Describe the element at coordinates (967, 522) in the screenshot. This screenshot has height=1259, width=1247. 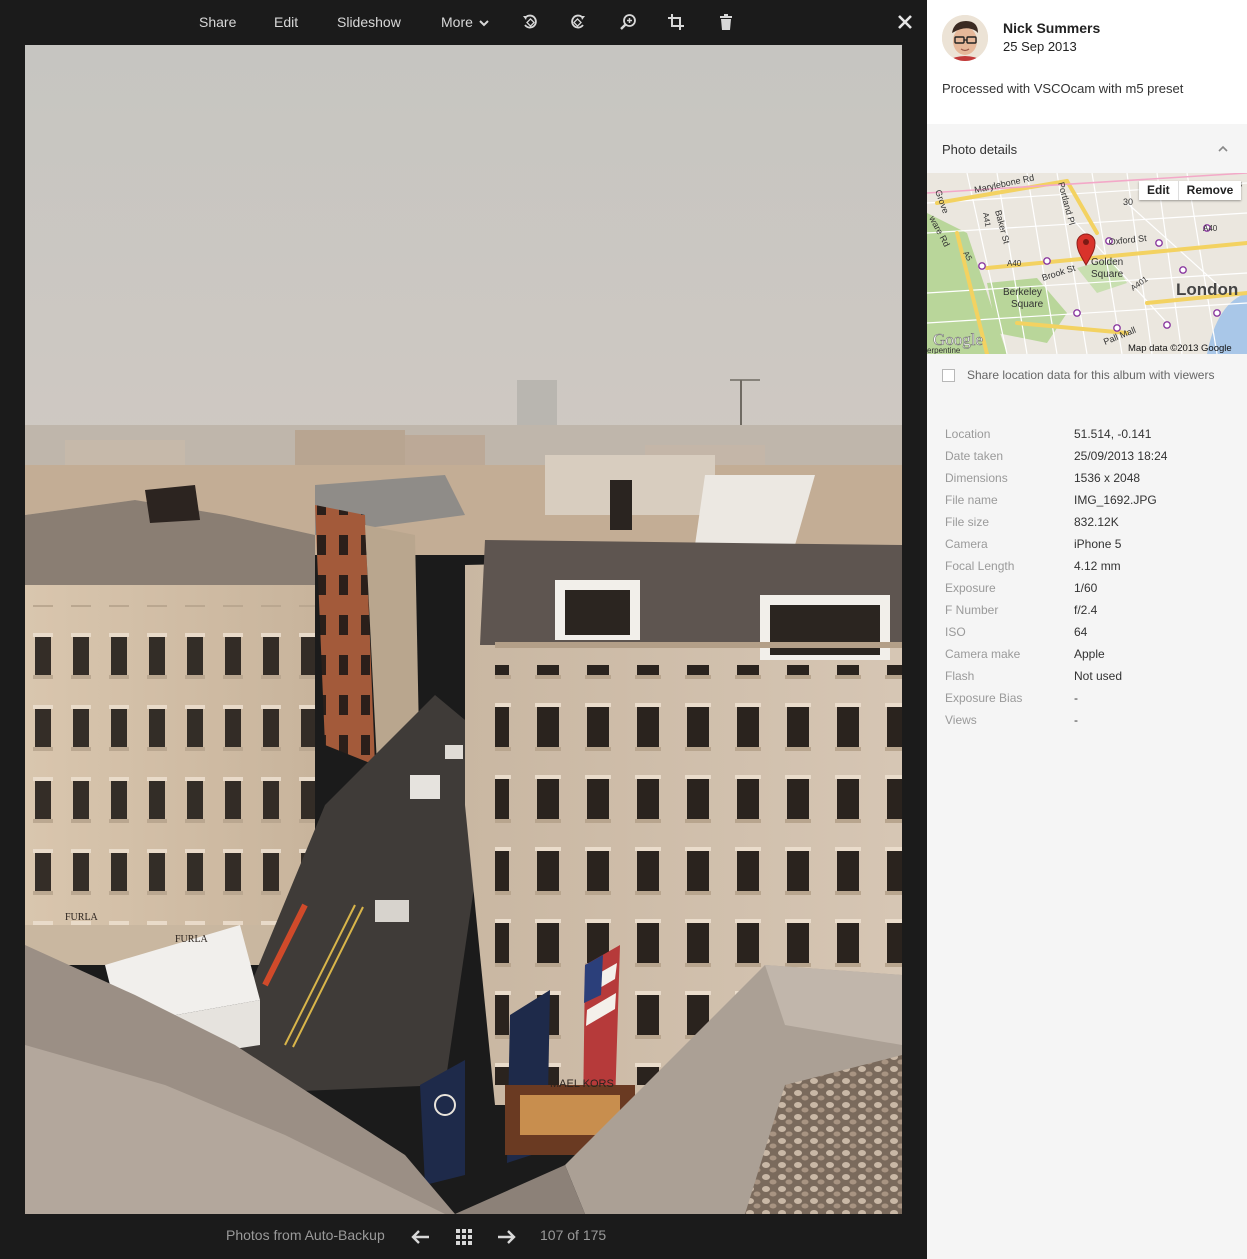
I see `metadata-key: File size` at that location.